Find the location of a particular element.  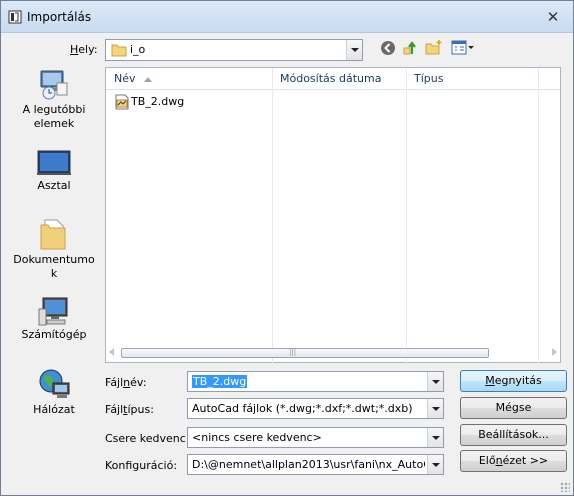

place-label: Dokumentumo is located at coordinates (54, 259).